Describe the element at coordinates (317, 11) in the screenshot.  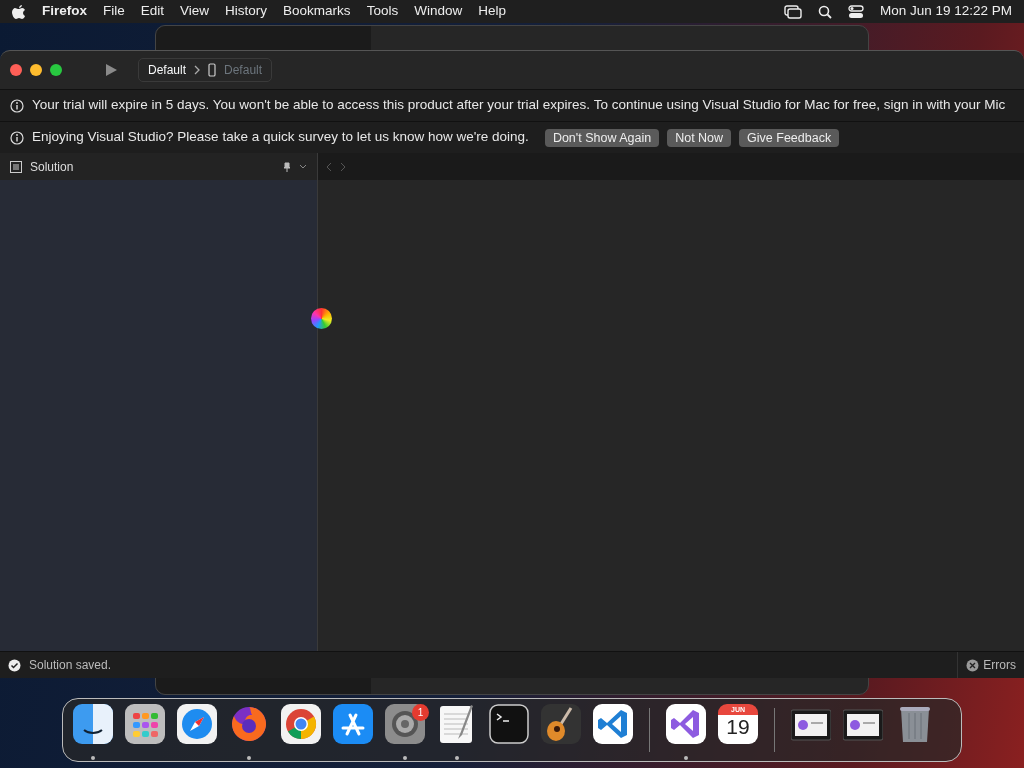
I see `menu-item: Bookmarks` at that location.